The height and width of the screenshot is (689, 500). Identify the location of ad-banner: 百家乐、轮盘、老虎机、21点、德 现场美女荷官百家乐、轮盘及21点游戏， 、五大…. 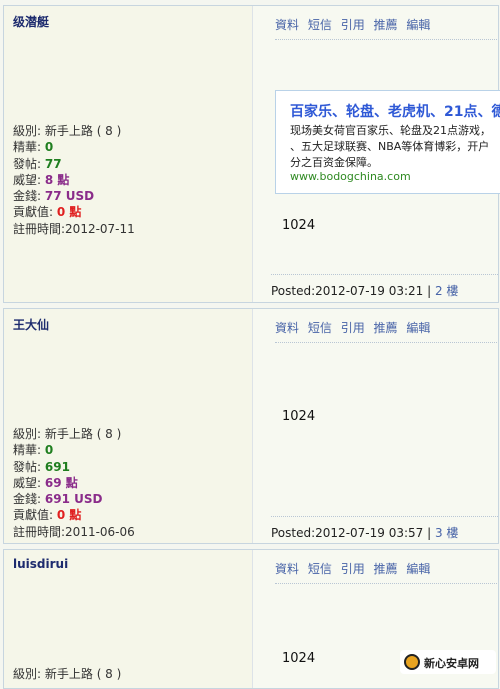
(387, 142).